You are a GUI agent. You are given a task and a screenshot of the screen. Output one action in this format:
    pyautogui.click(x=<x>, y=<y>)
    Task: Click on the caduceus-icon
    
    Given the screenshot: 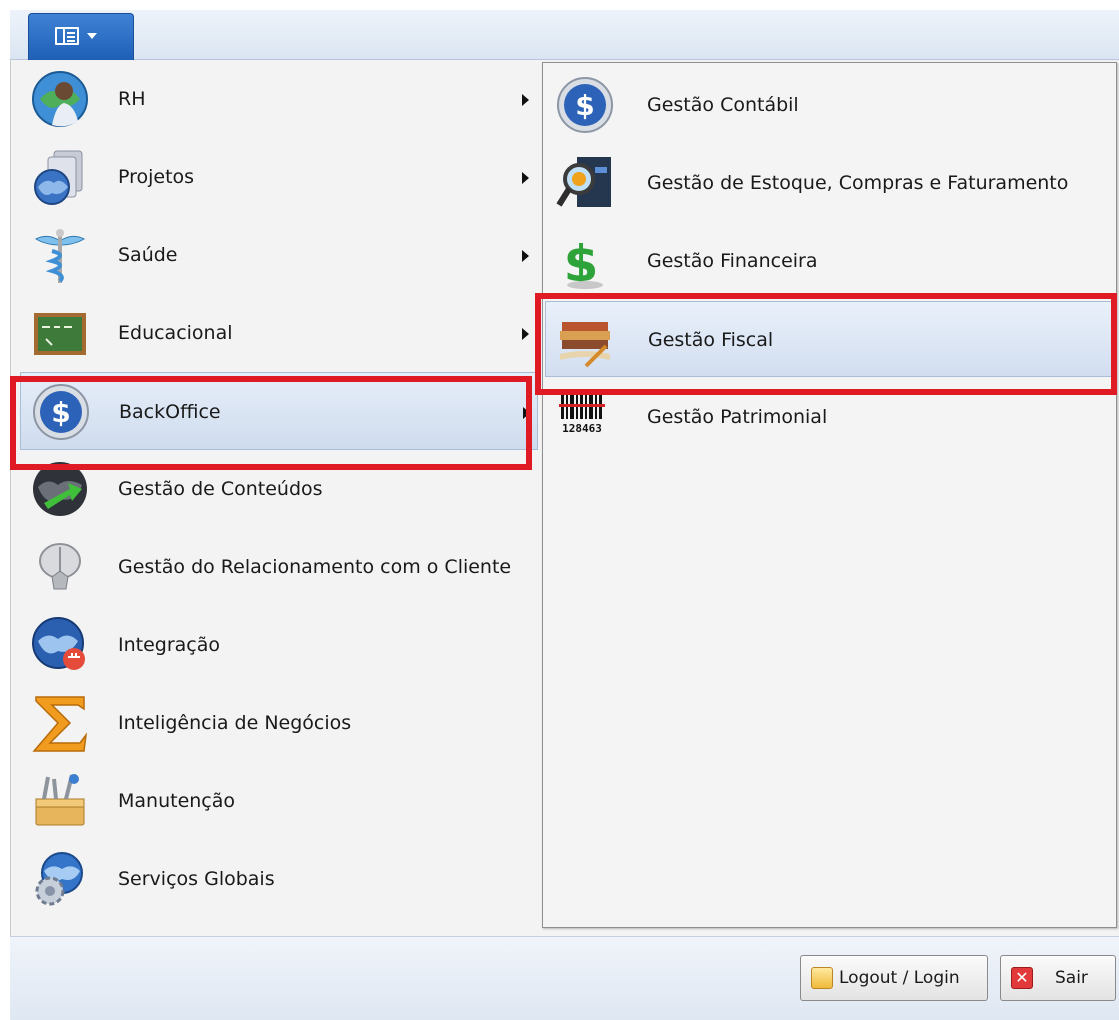 What is the action you would take?
    pyautogui.click(x=60, y=256)
    